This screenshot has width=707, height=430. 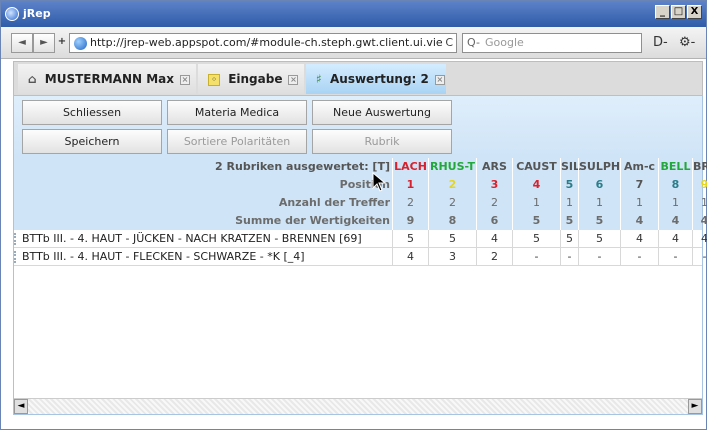 I want to click on rubric-value-cell: 3, so click(x=452, y=257).